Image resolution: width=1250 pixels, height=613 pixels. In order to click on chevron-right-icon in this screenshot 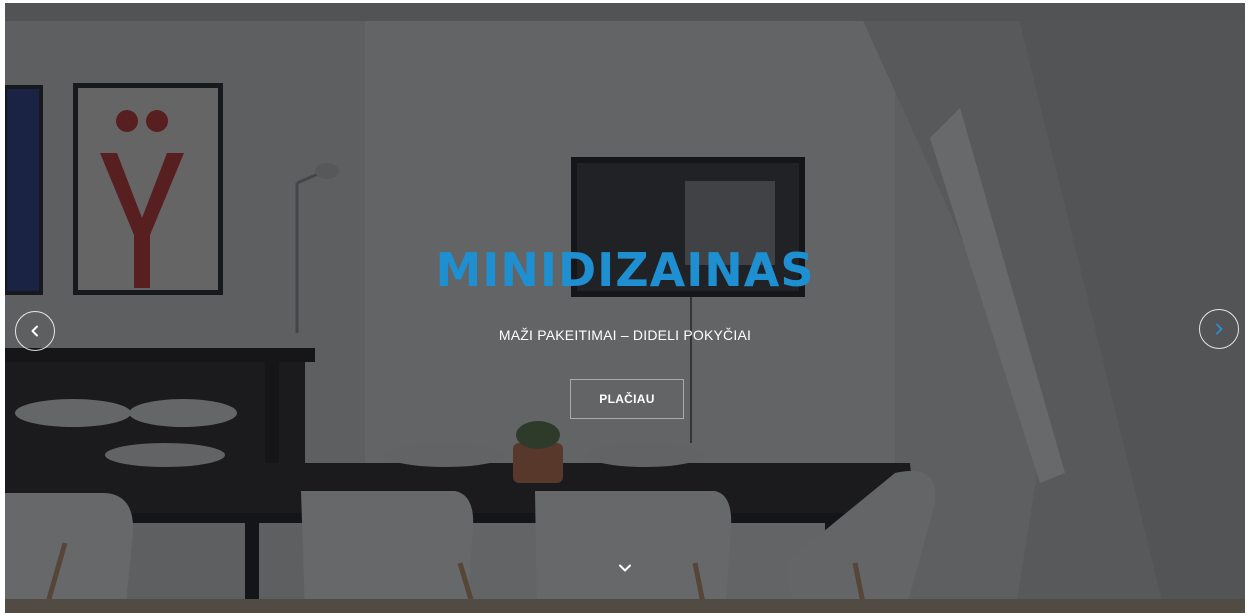, I will do `click(1219, 329)`.